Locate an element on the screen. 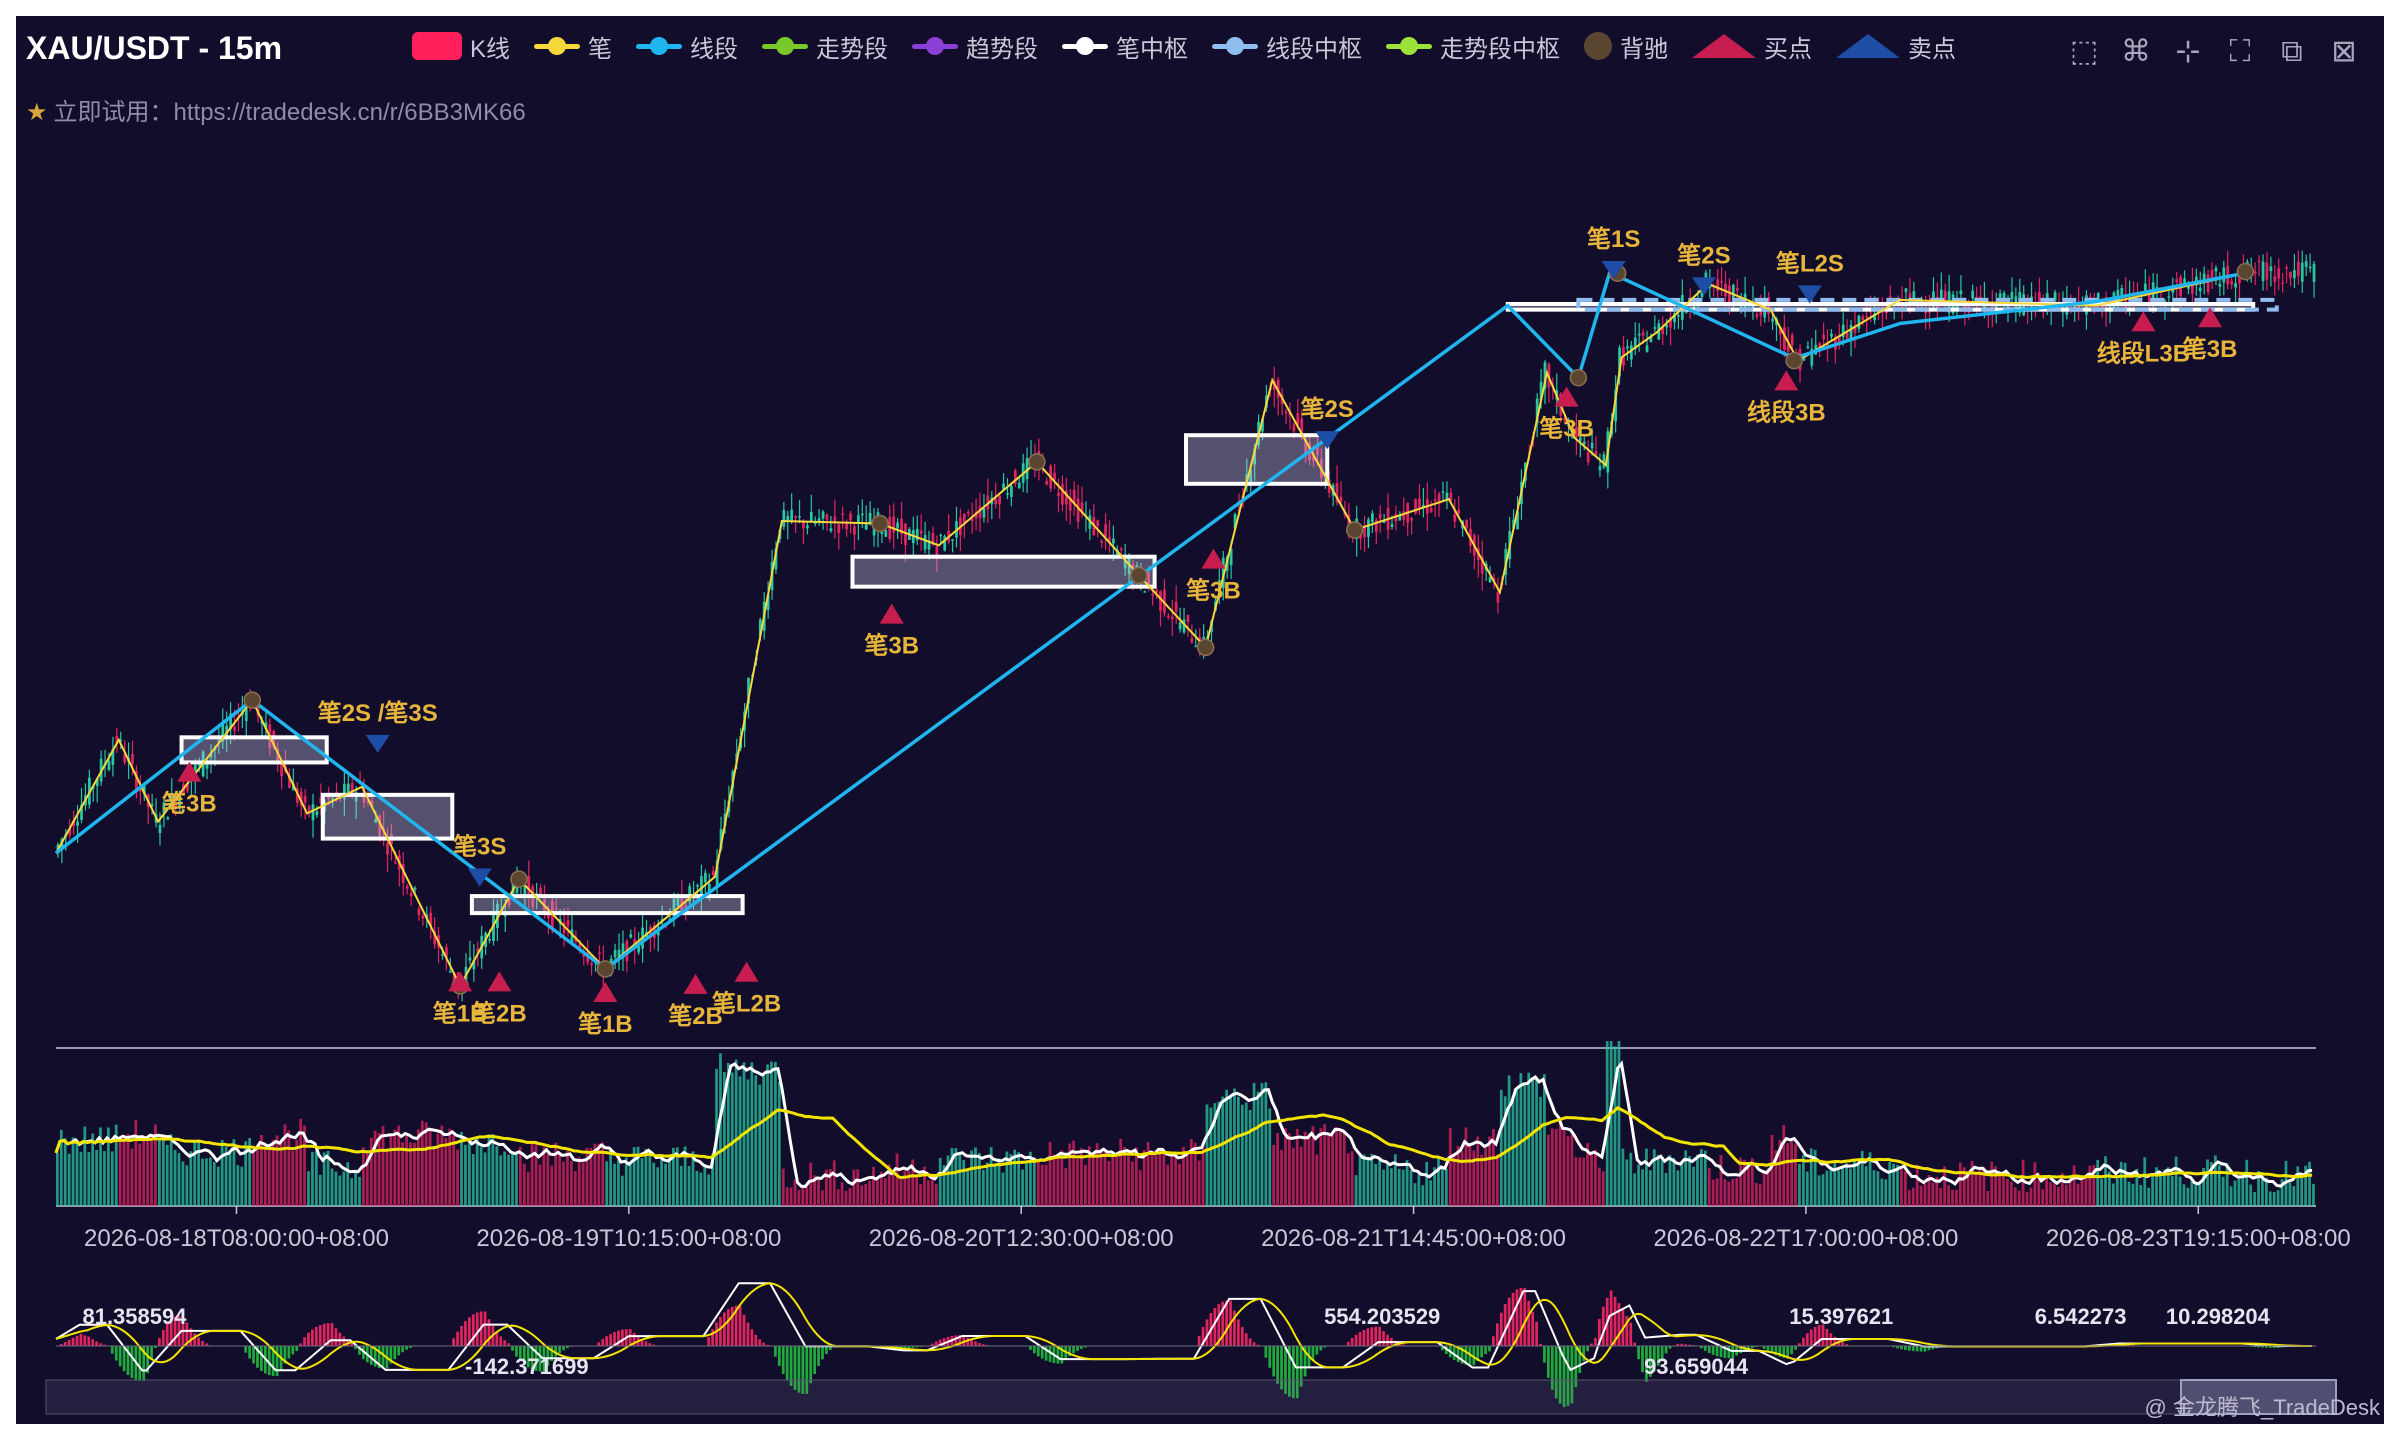 The height and width of the screenshot is (1440, 2400). legend-item-0: K线 is located at coordinates (461, 46).